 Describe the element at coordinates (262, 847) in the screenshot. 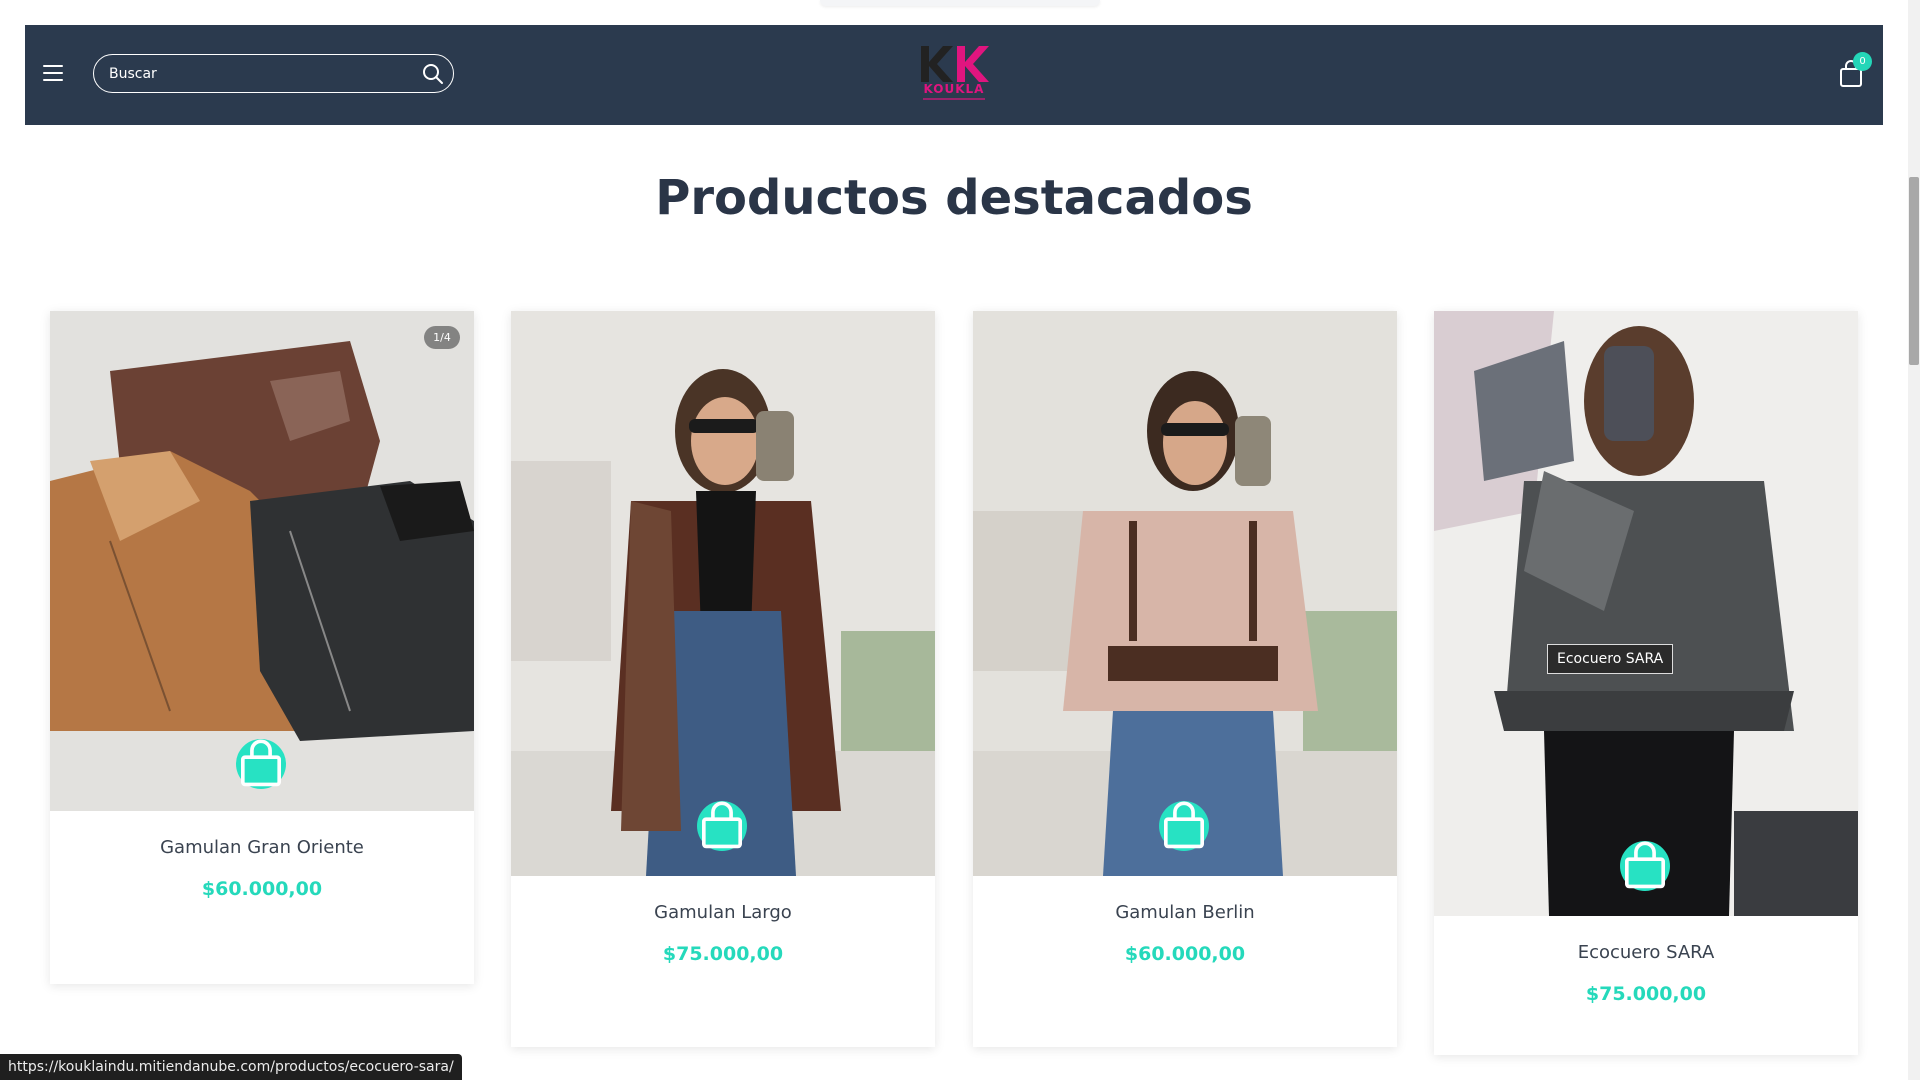

I see `product-name: Gamulan Gran Oriente` at that location.